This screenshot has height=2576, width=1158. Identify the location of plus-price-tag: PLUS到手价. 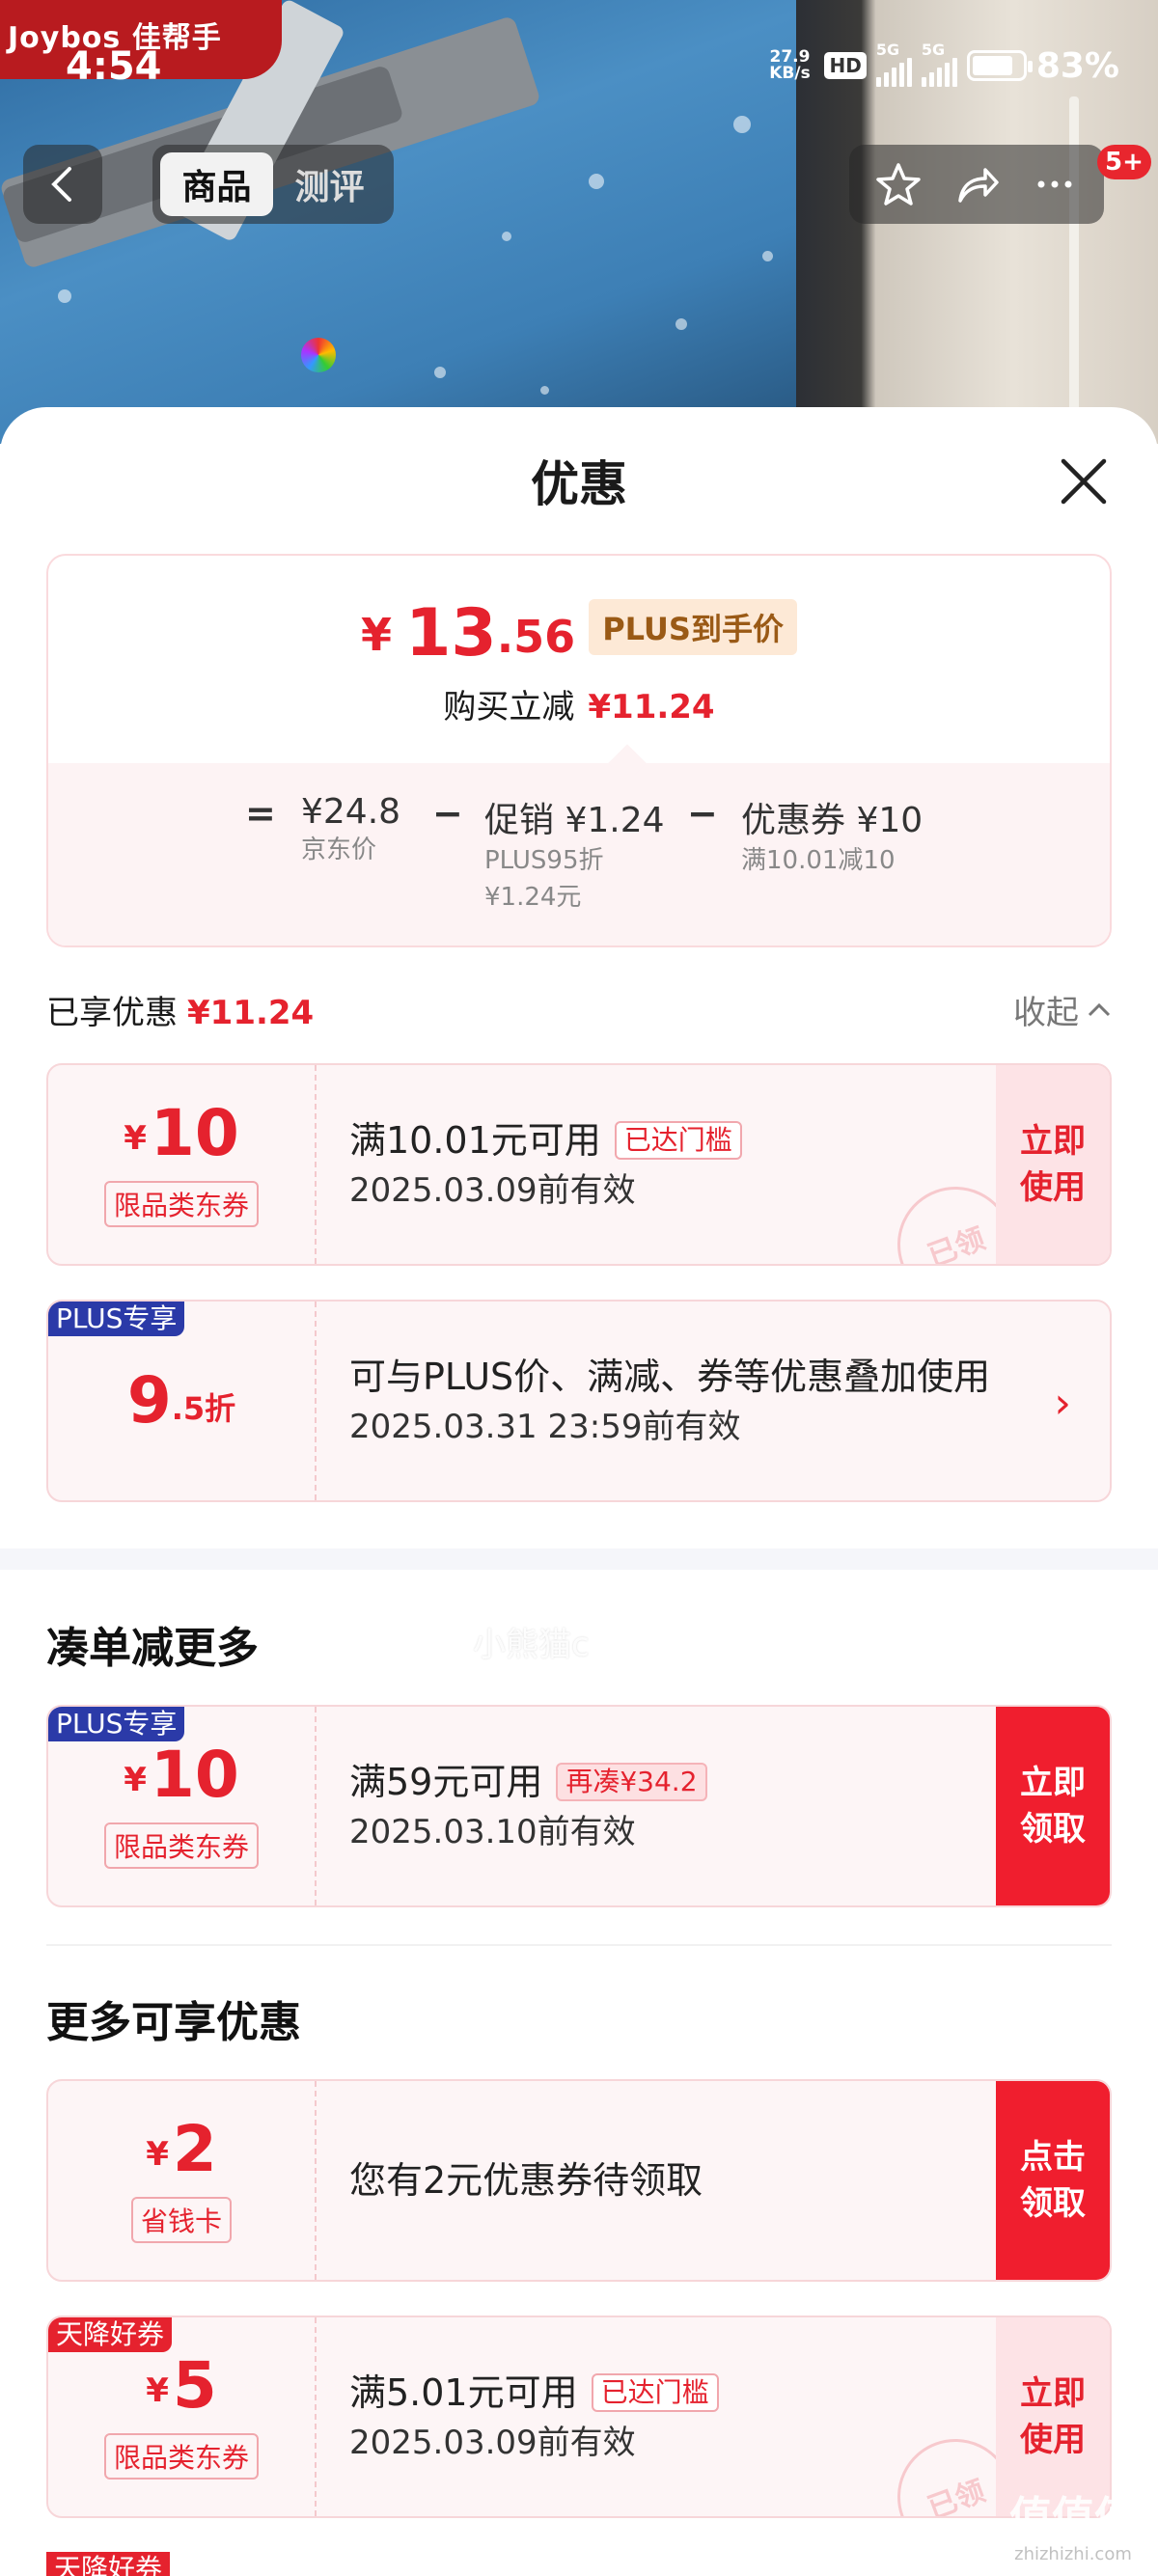
(693, 627).